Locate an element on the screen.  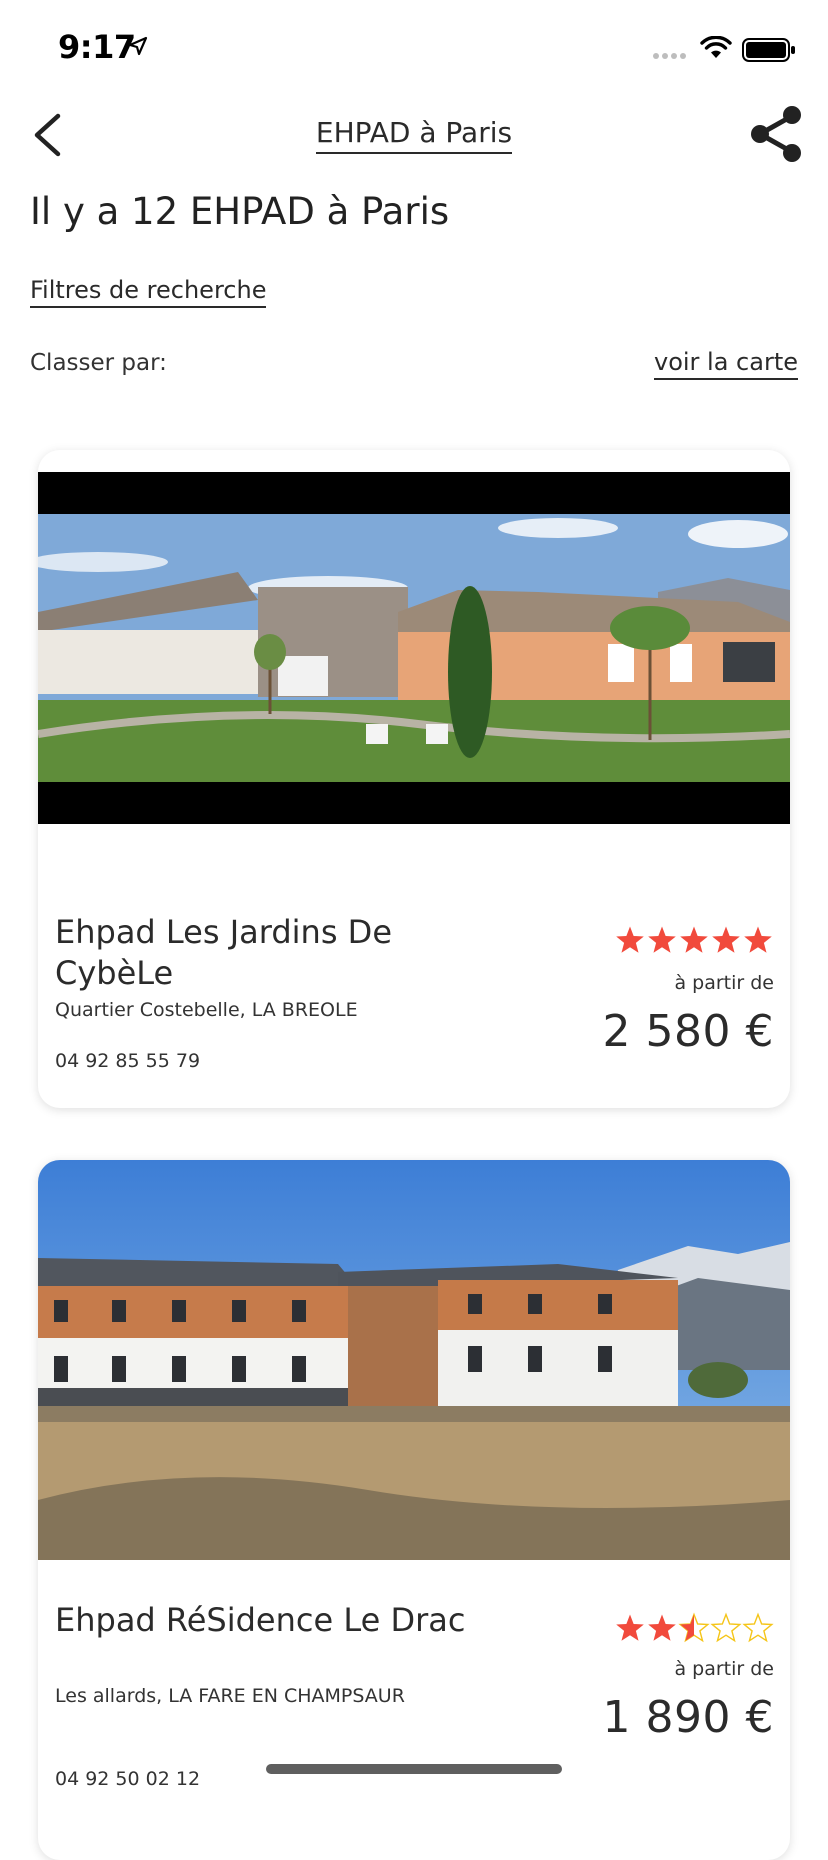
view-map-link: voir la carte is located at coordinates (726, 364).